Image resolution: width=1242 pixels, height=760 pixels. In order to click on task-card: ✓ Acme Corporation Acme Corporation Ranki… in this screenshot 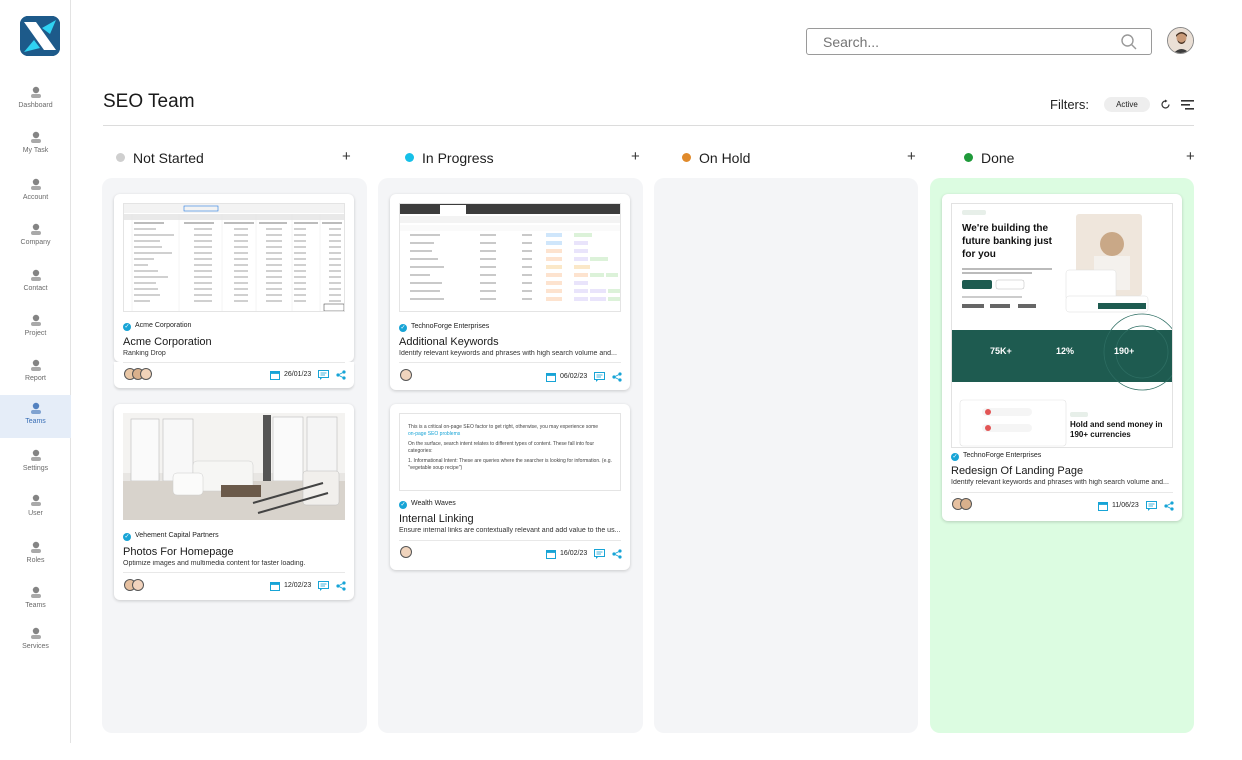, I will do `click(234, 278)`.